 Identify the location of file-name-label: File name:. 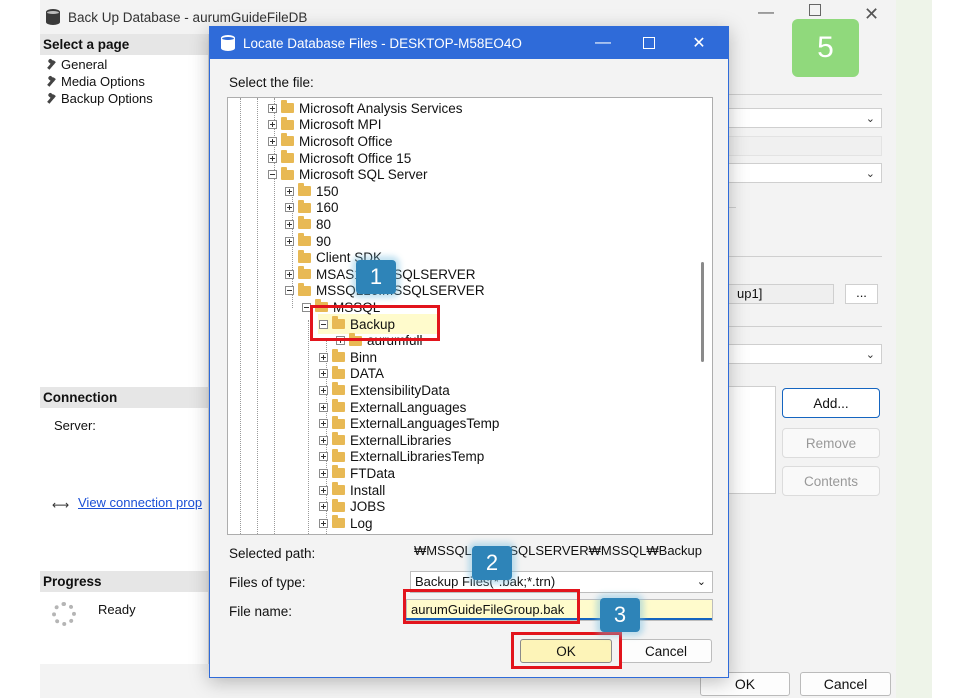
(261, 611).